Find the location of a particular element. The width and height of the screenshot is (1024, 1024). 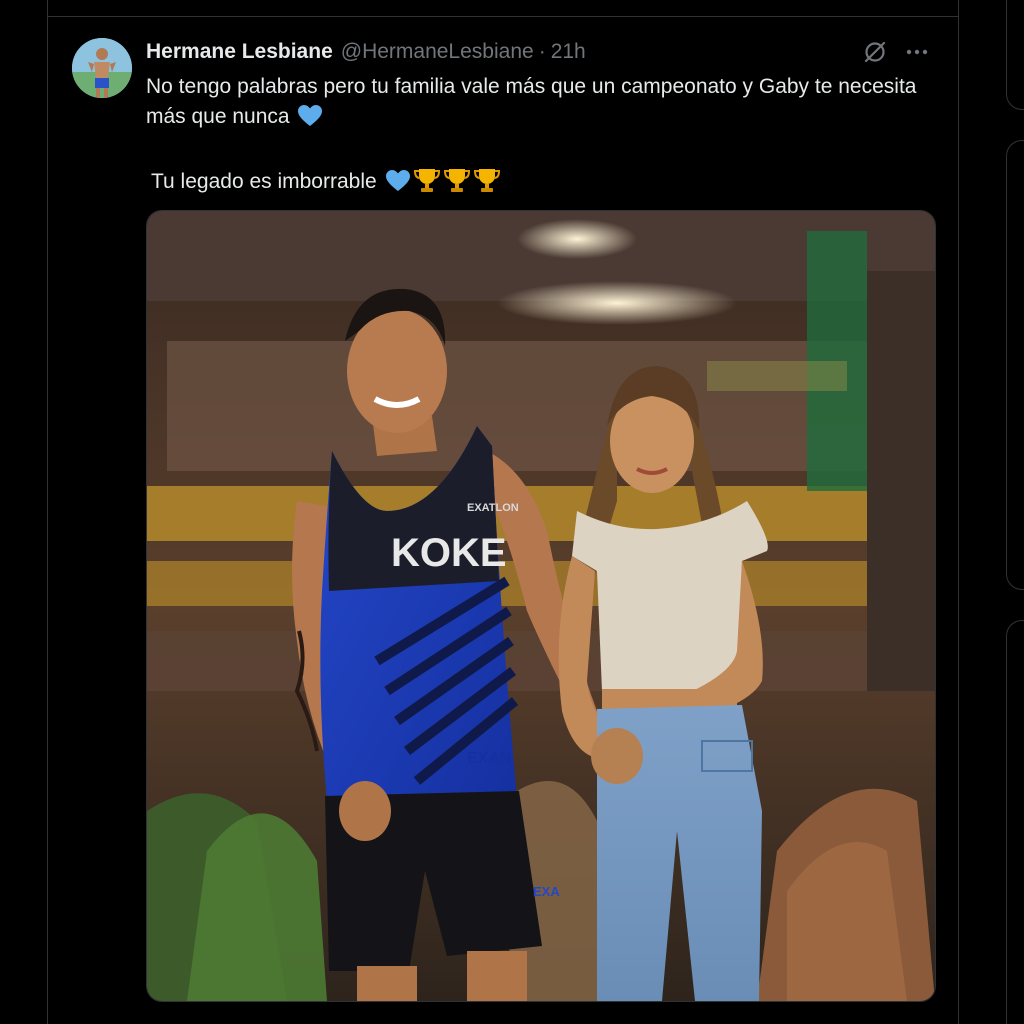

tweet-timestamp: 21h is located at coordinates (568, 52).